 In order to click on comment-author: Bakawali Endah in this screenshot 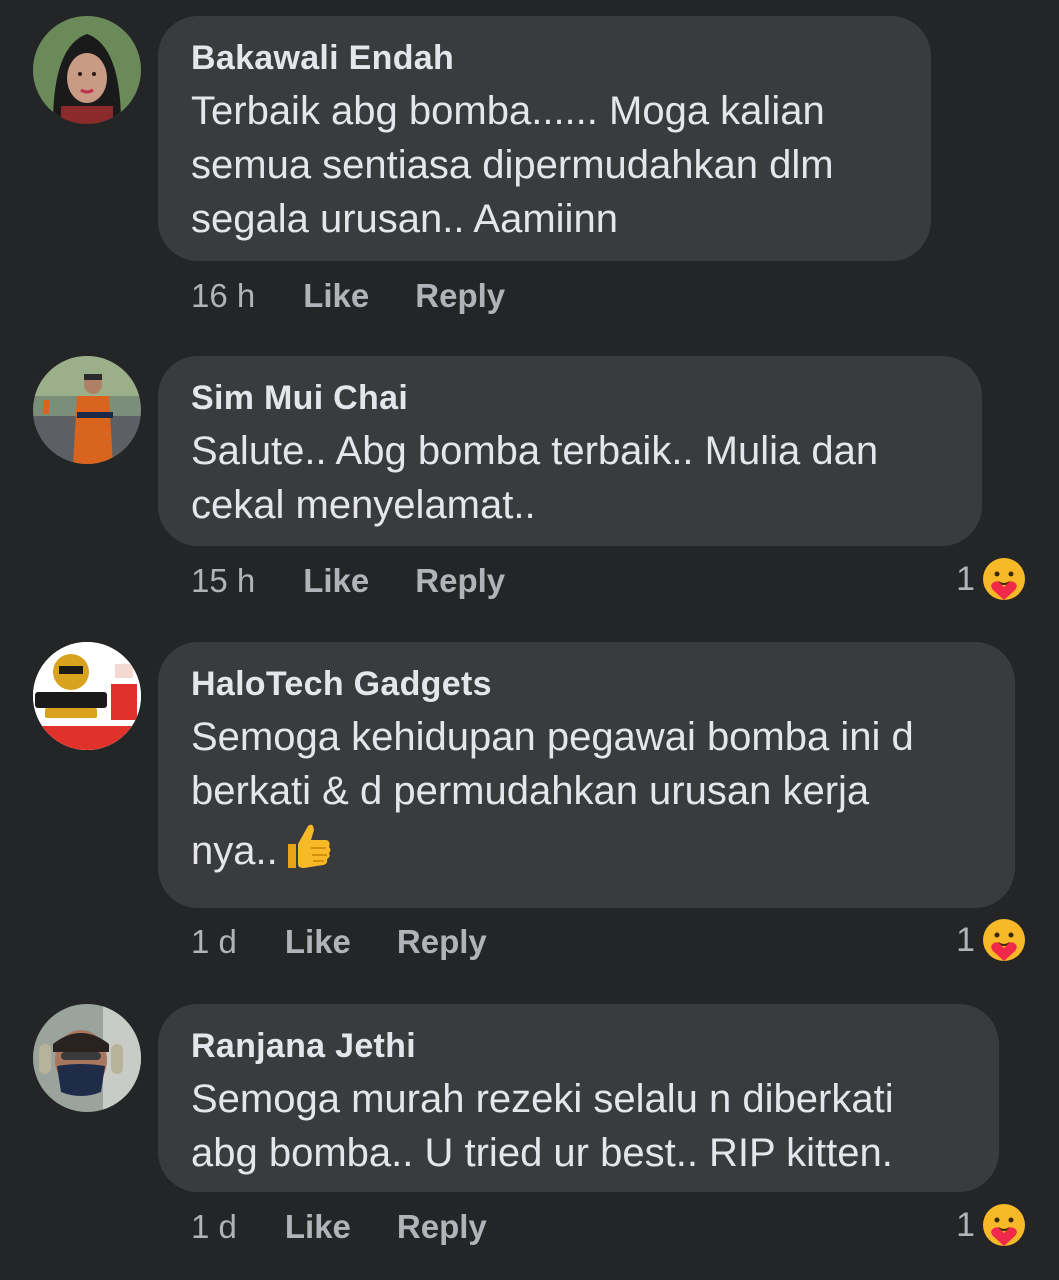, I will do `click(545, 58)`.